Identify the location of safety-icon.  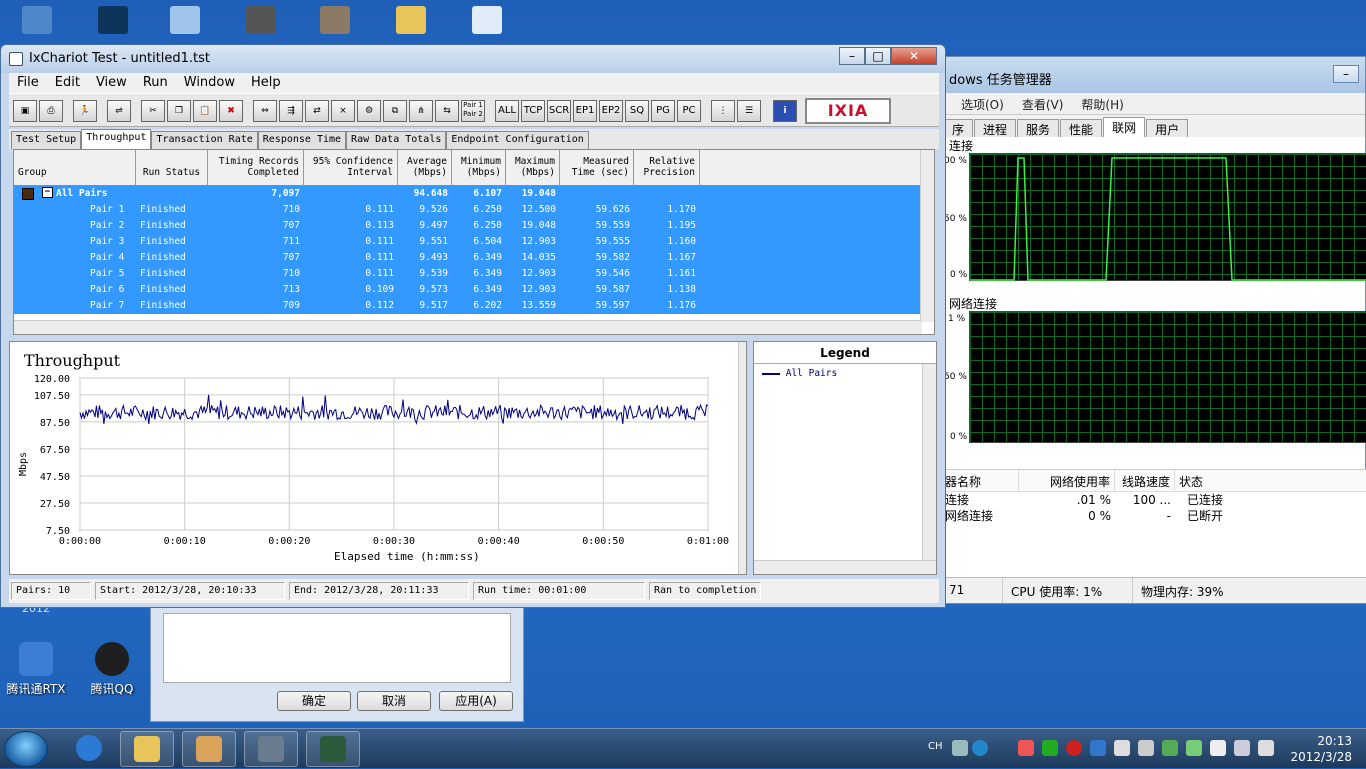
(1194, 748).